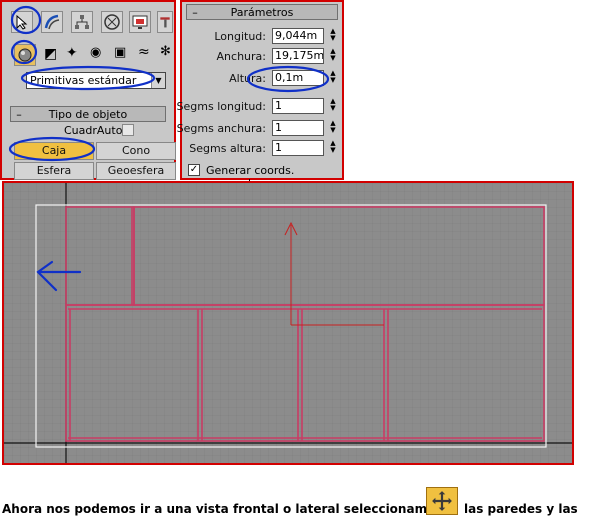  What do you see at coordinates (298, 56) in the screenshot?
I see `width-field: 19,175m` at bounding box center [298, 56].